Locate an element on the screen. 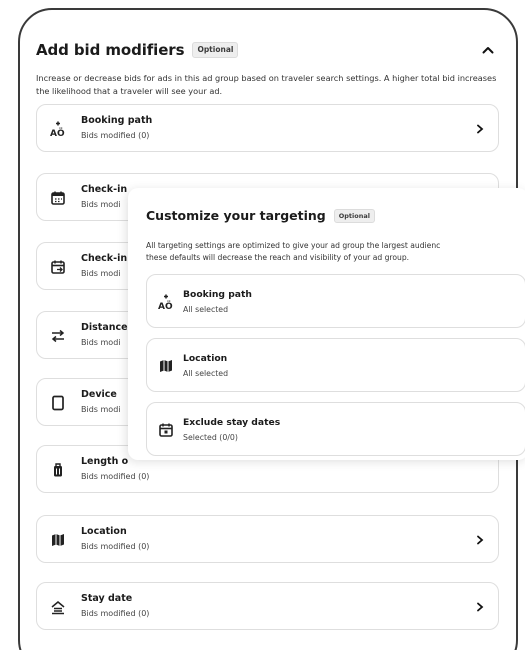  modifier-card-booking-path: AÖ Booking path Bids modified (0) is located at coordinates (267, 128).